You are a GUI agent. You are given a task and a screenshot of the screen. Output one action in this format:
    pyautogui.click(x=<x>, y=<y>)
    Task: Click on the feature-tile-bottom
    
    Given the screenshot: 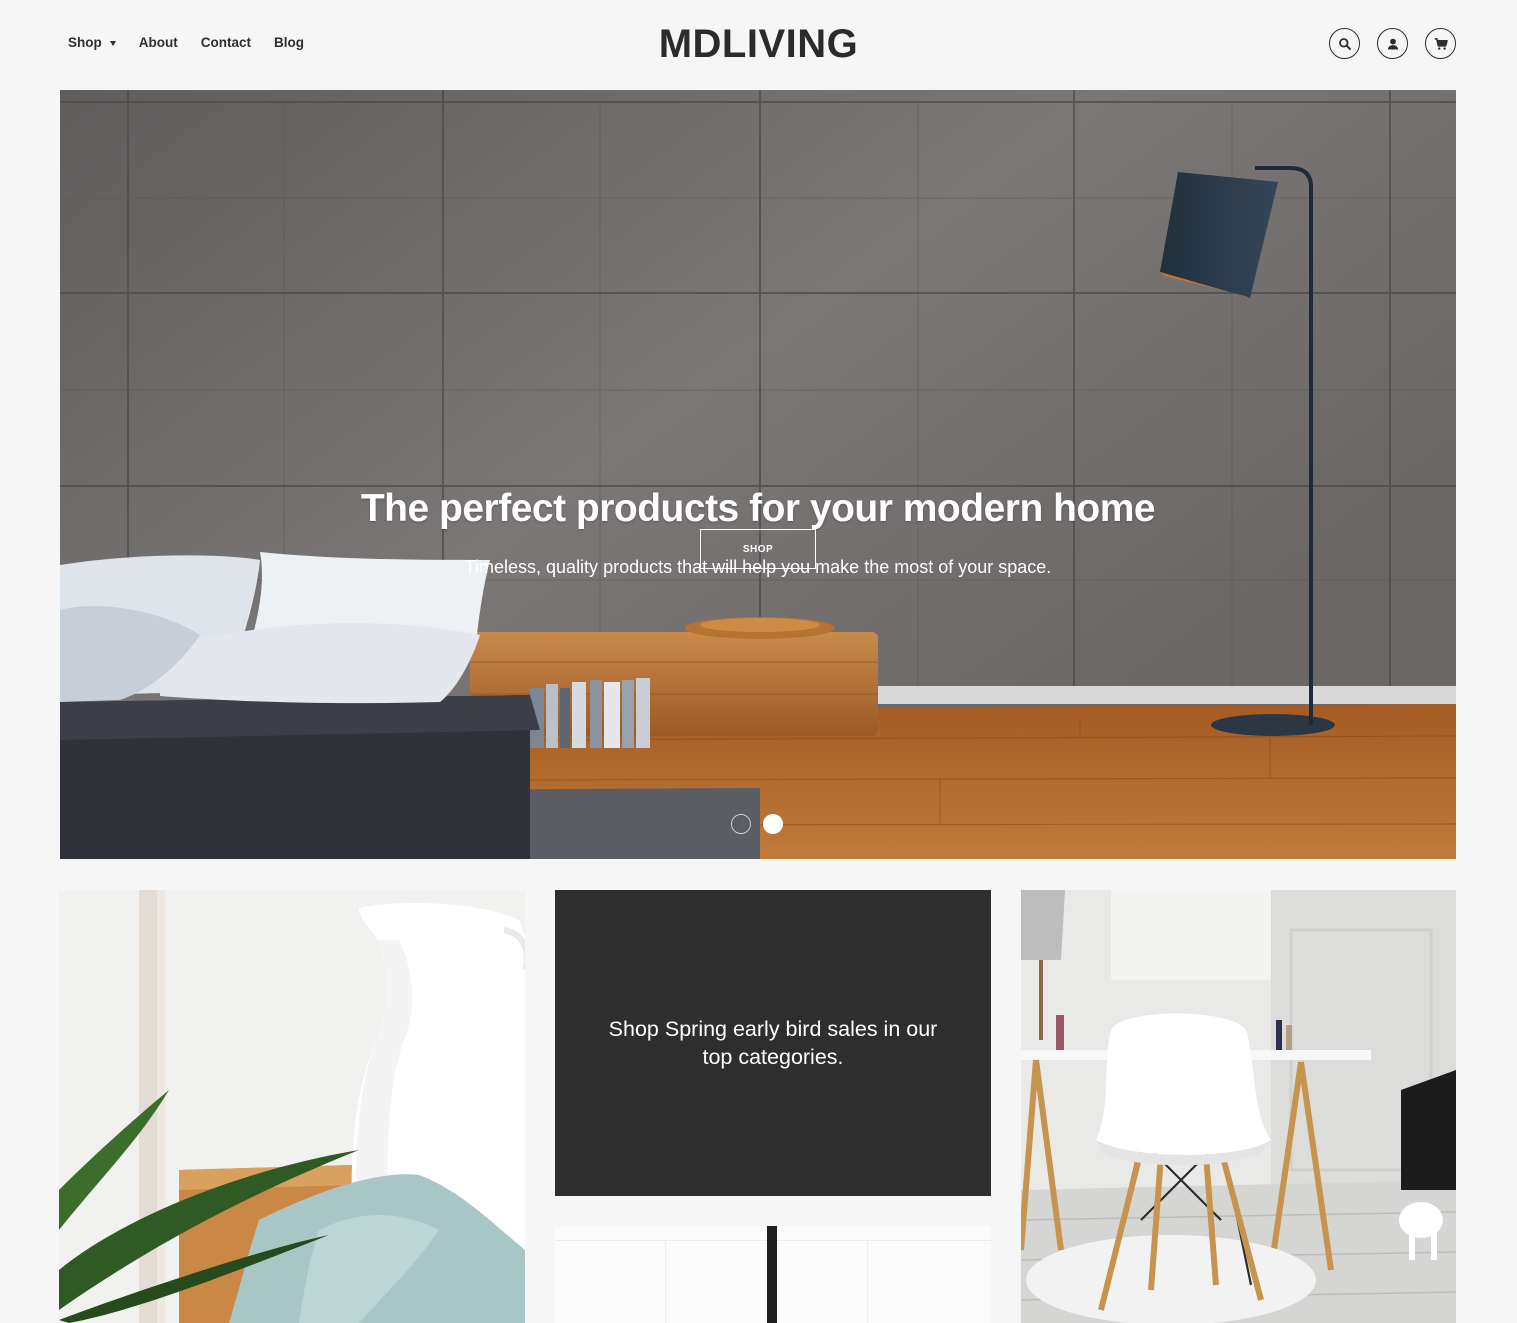 What is the action you would take?
    pyautogui.click(x=773, y=1274)
    